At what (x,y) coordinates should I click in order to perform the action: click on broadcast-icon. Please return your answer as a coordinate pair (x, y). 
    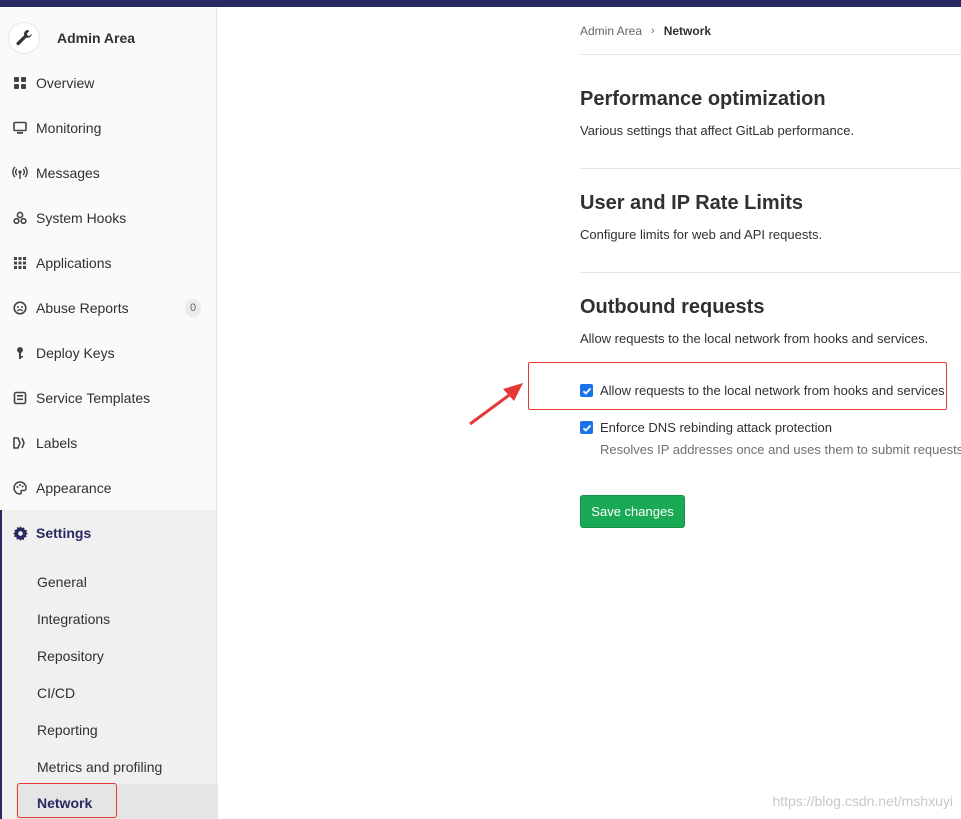
    Looking at the image, I should click on (20, 173).